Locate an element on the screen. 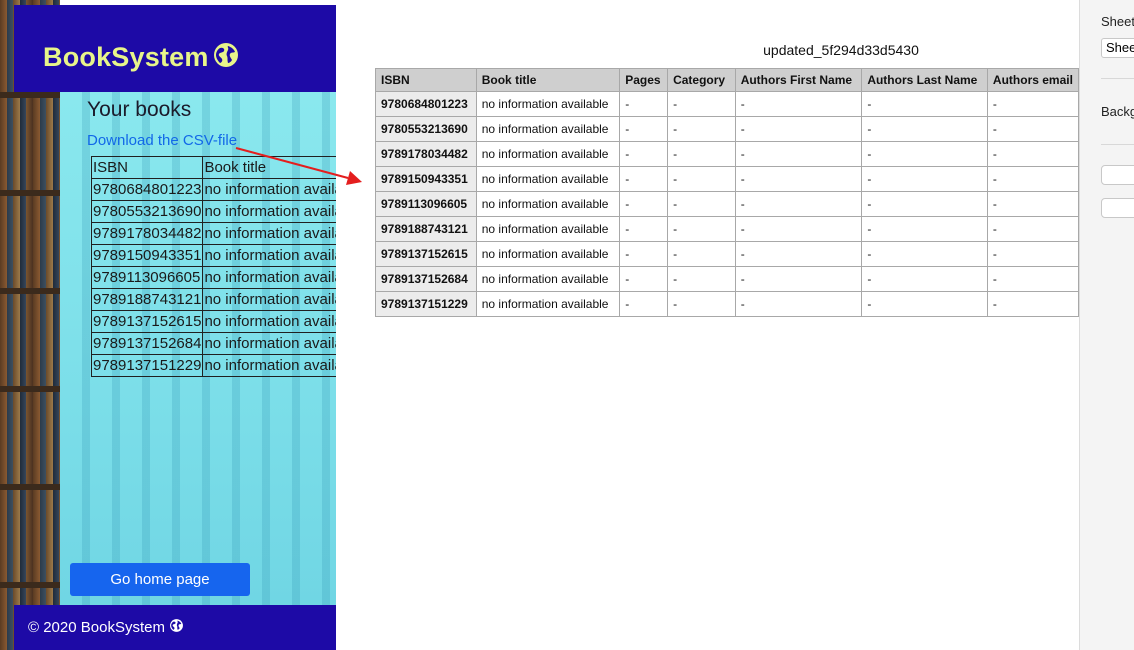 Image resolution: width=1134 pixels, height=650 pixels. column-header-title: Book title is located at coordinates (269, 167).